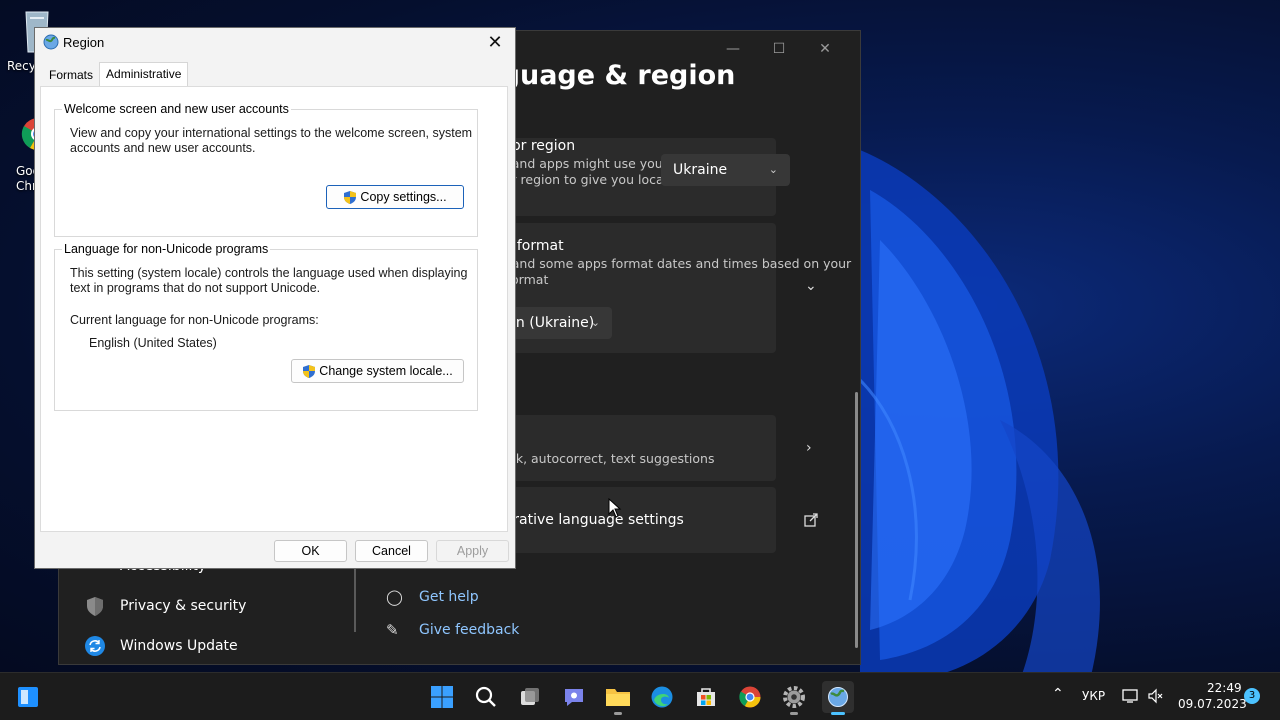 The width and height of the screenshot is (1280, 720). I want to click on start-button, so click(442, 697).